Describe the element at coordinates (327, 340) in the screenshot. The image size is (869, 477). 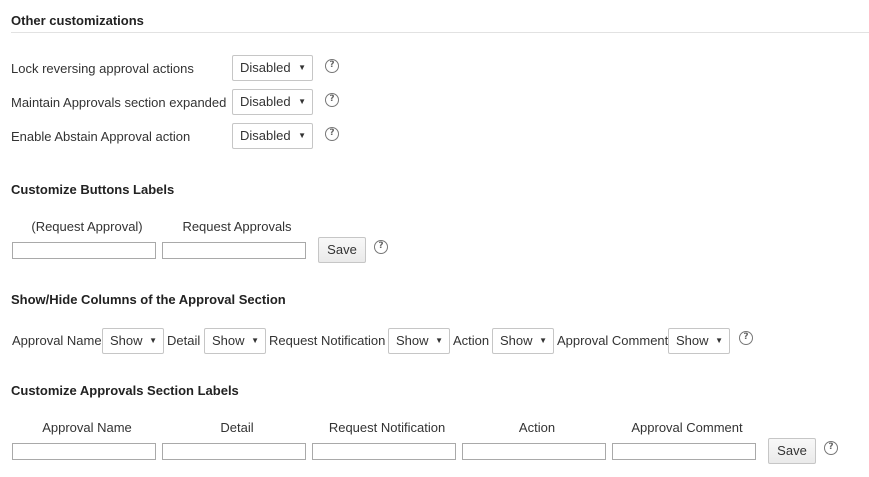
I see `column-label-request-notification: Request Notification` at that location.